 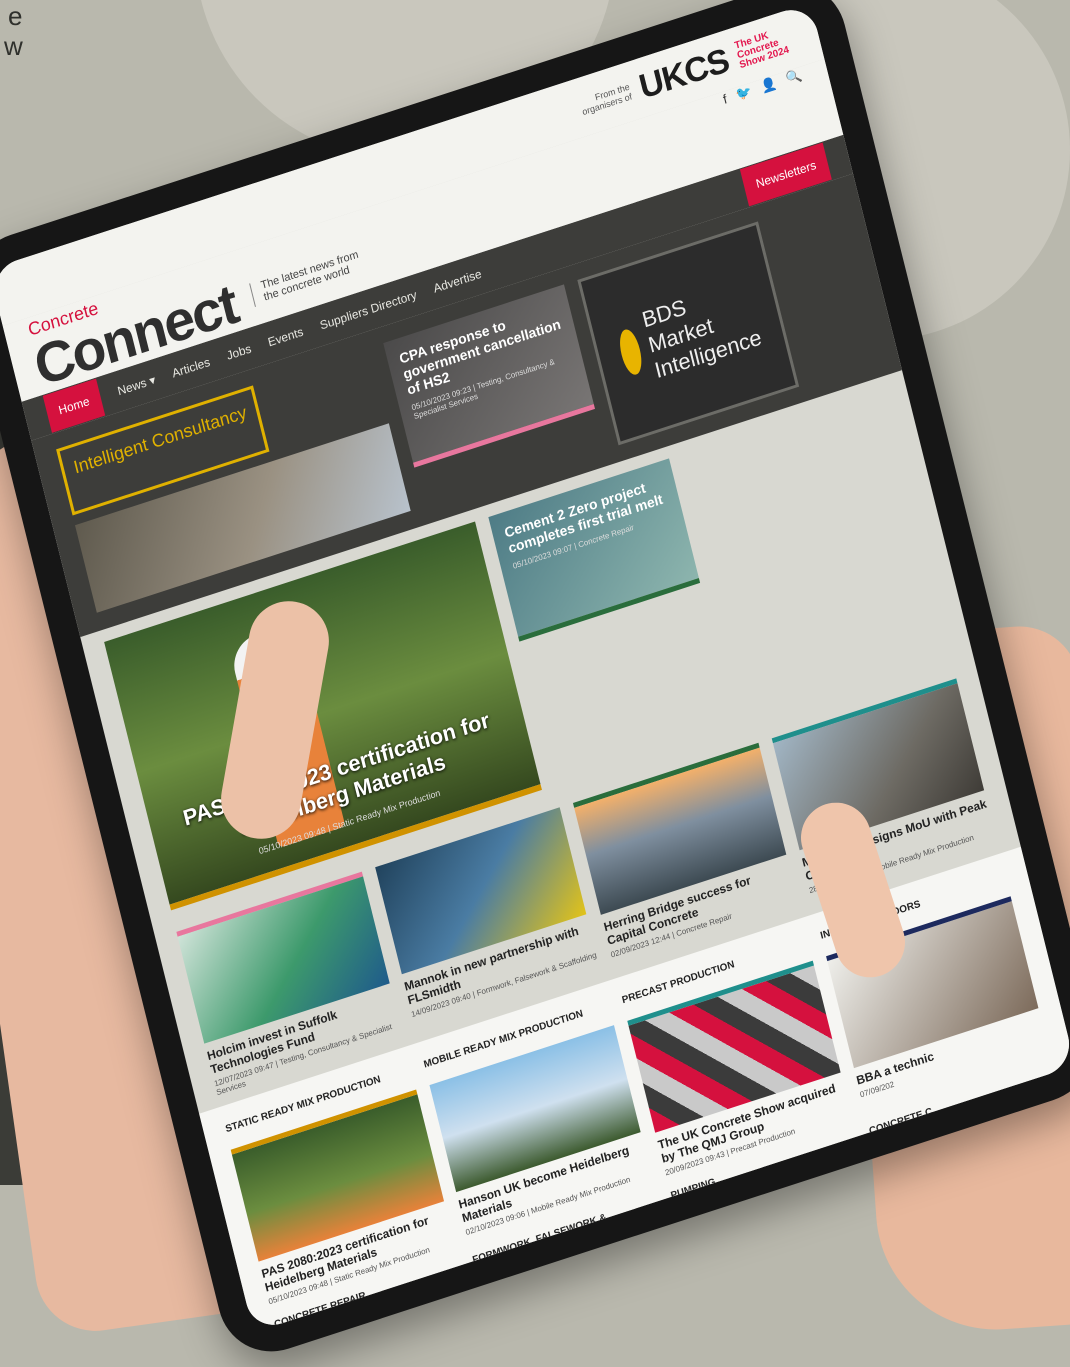 I want to click on twitter-icon: 🐦, so click(x=743, y=93).